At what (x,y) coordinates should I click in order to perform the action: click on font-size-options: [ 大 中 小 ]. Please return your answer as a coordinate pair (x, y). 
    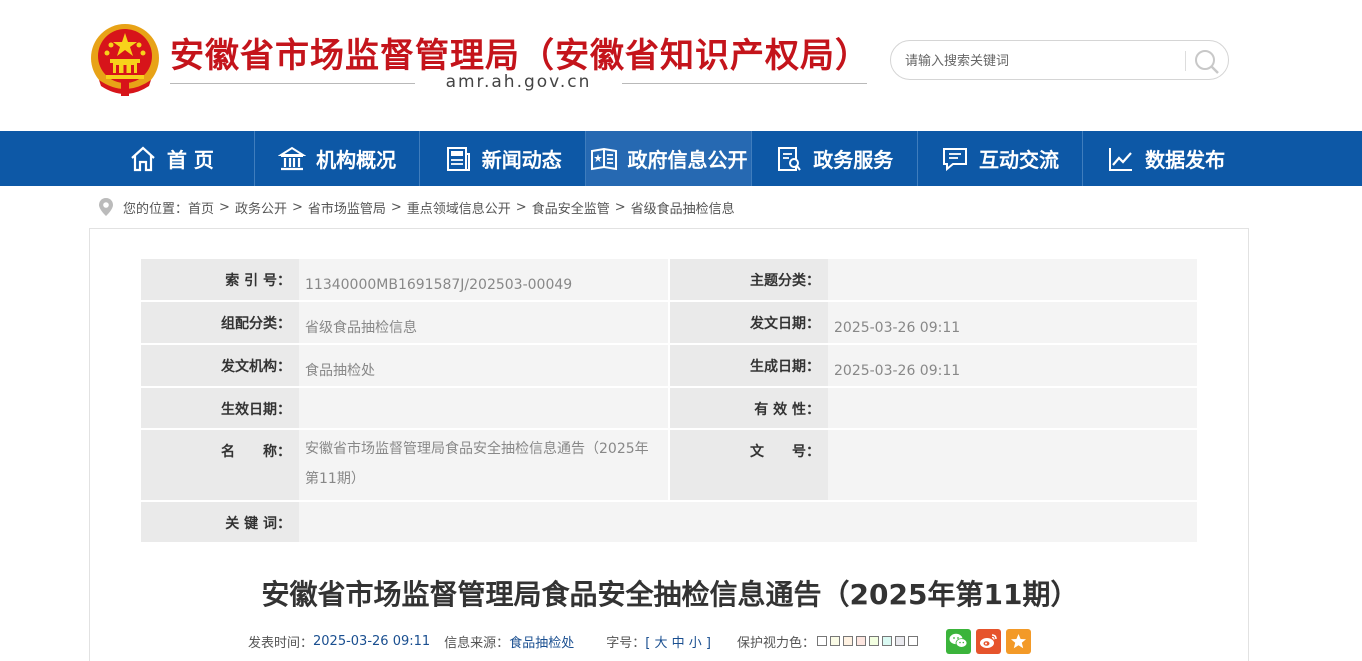
    Looking at the image, I should click on (678, 641).